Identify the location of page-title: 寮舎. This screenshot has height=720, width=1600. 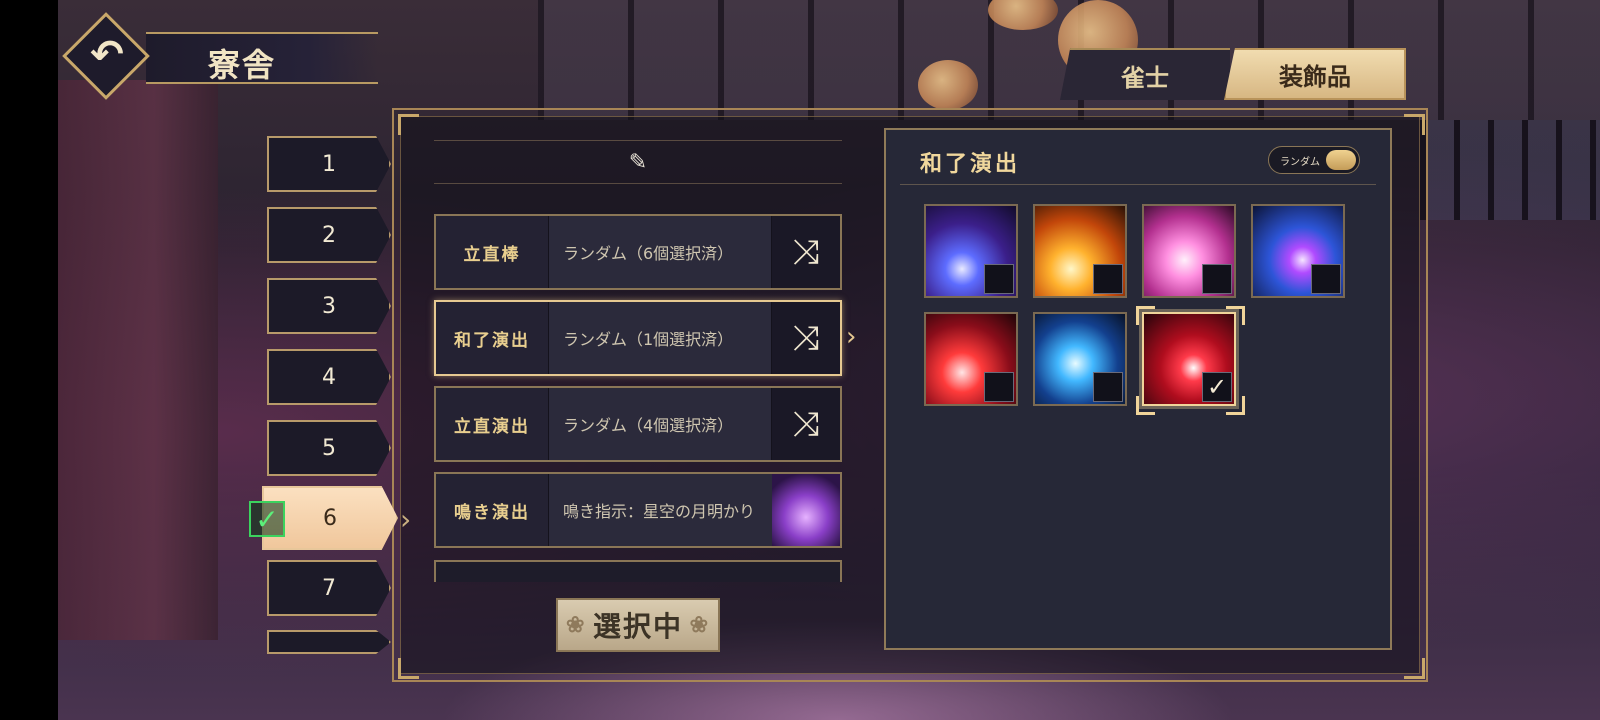
(242, 65).